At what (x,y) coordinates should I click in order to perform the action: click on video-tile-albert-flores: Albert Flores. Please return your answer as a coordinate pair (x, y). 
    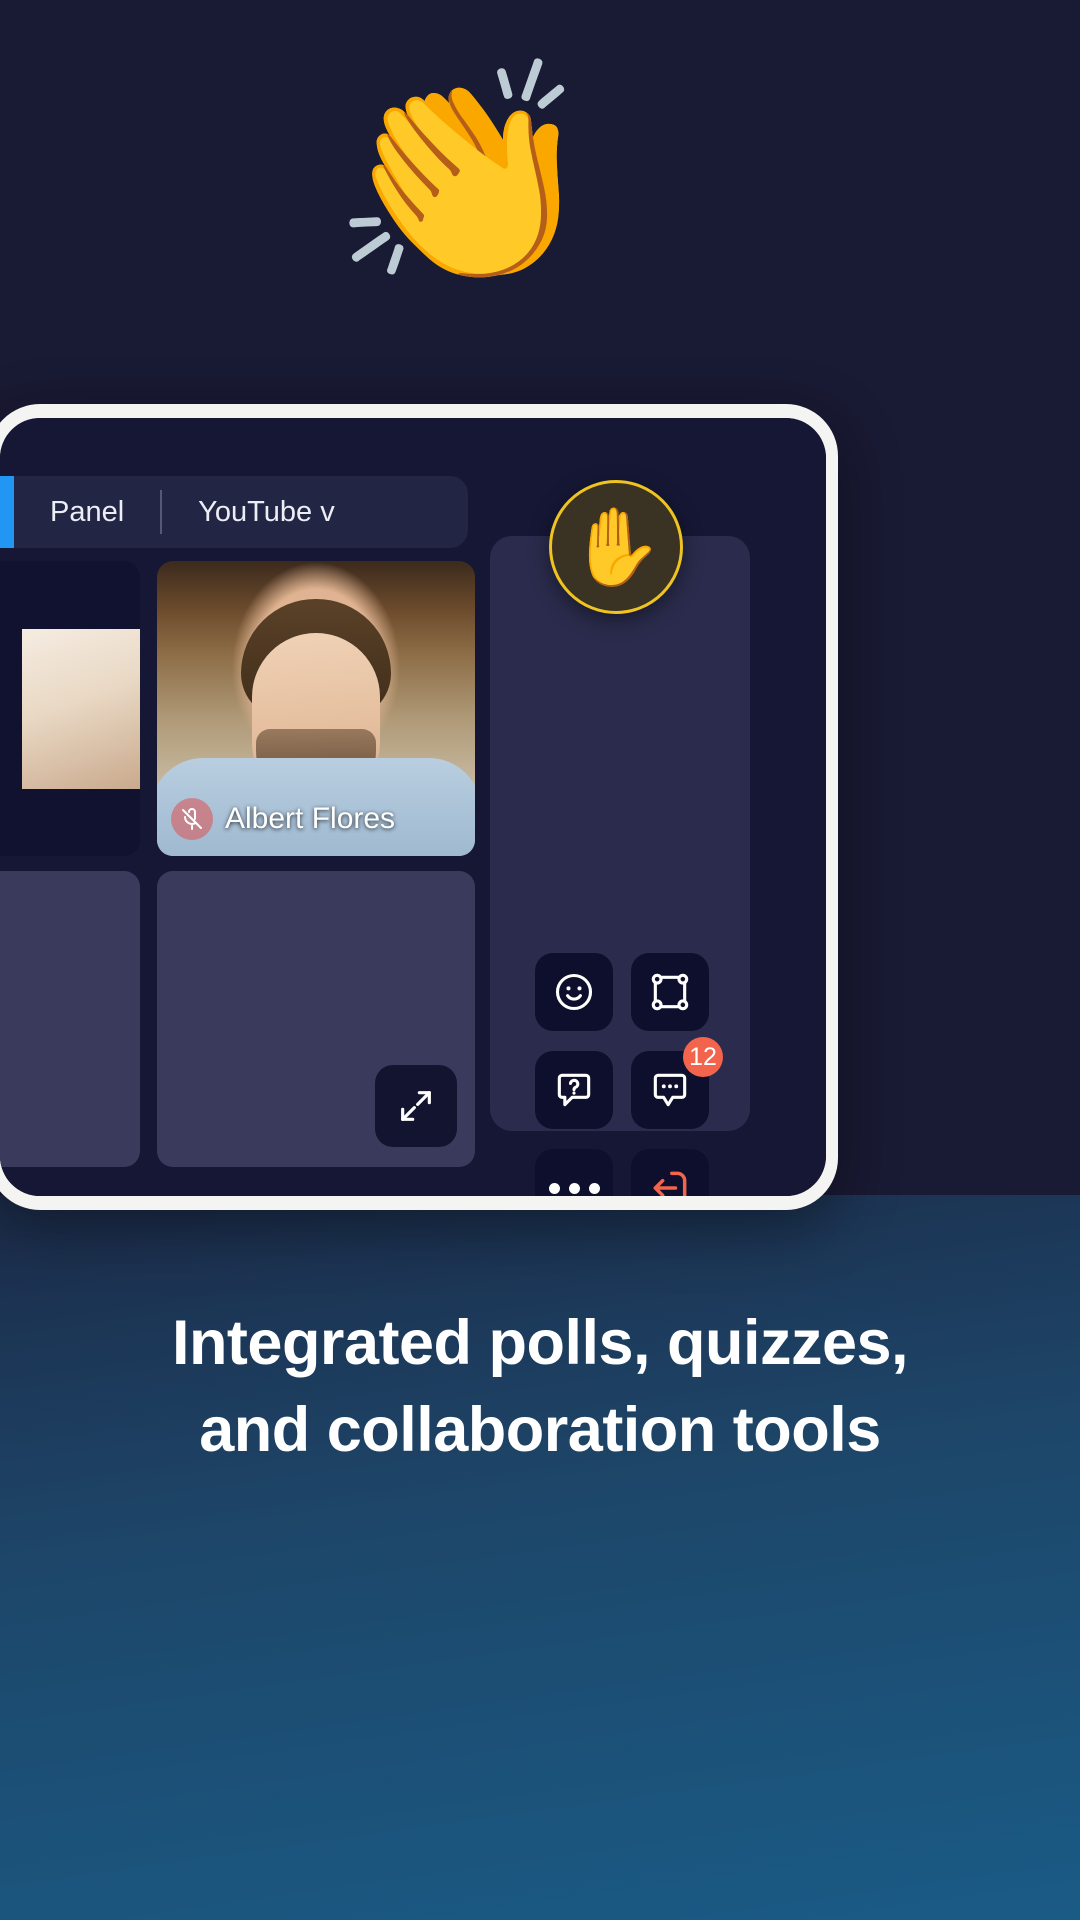
    Looking at the image, I should click on (316, 708).